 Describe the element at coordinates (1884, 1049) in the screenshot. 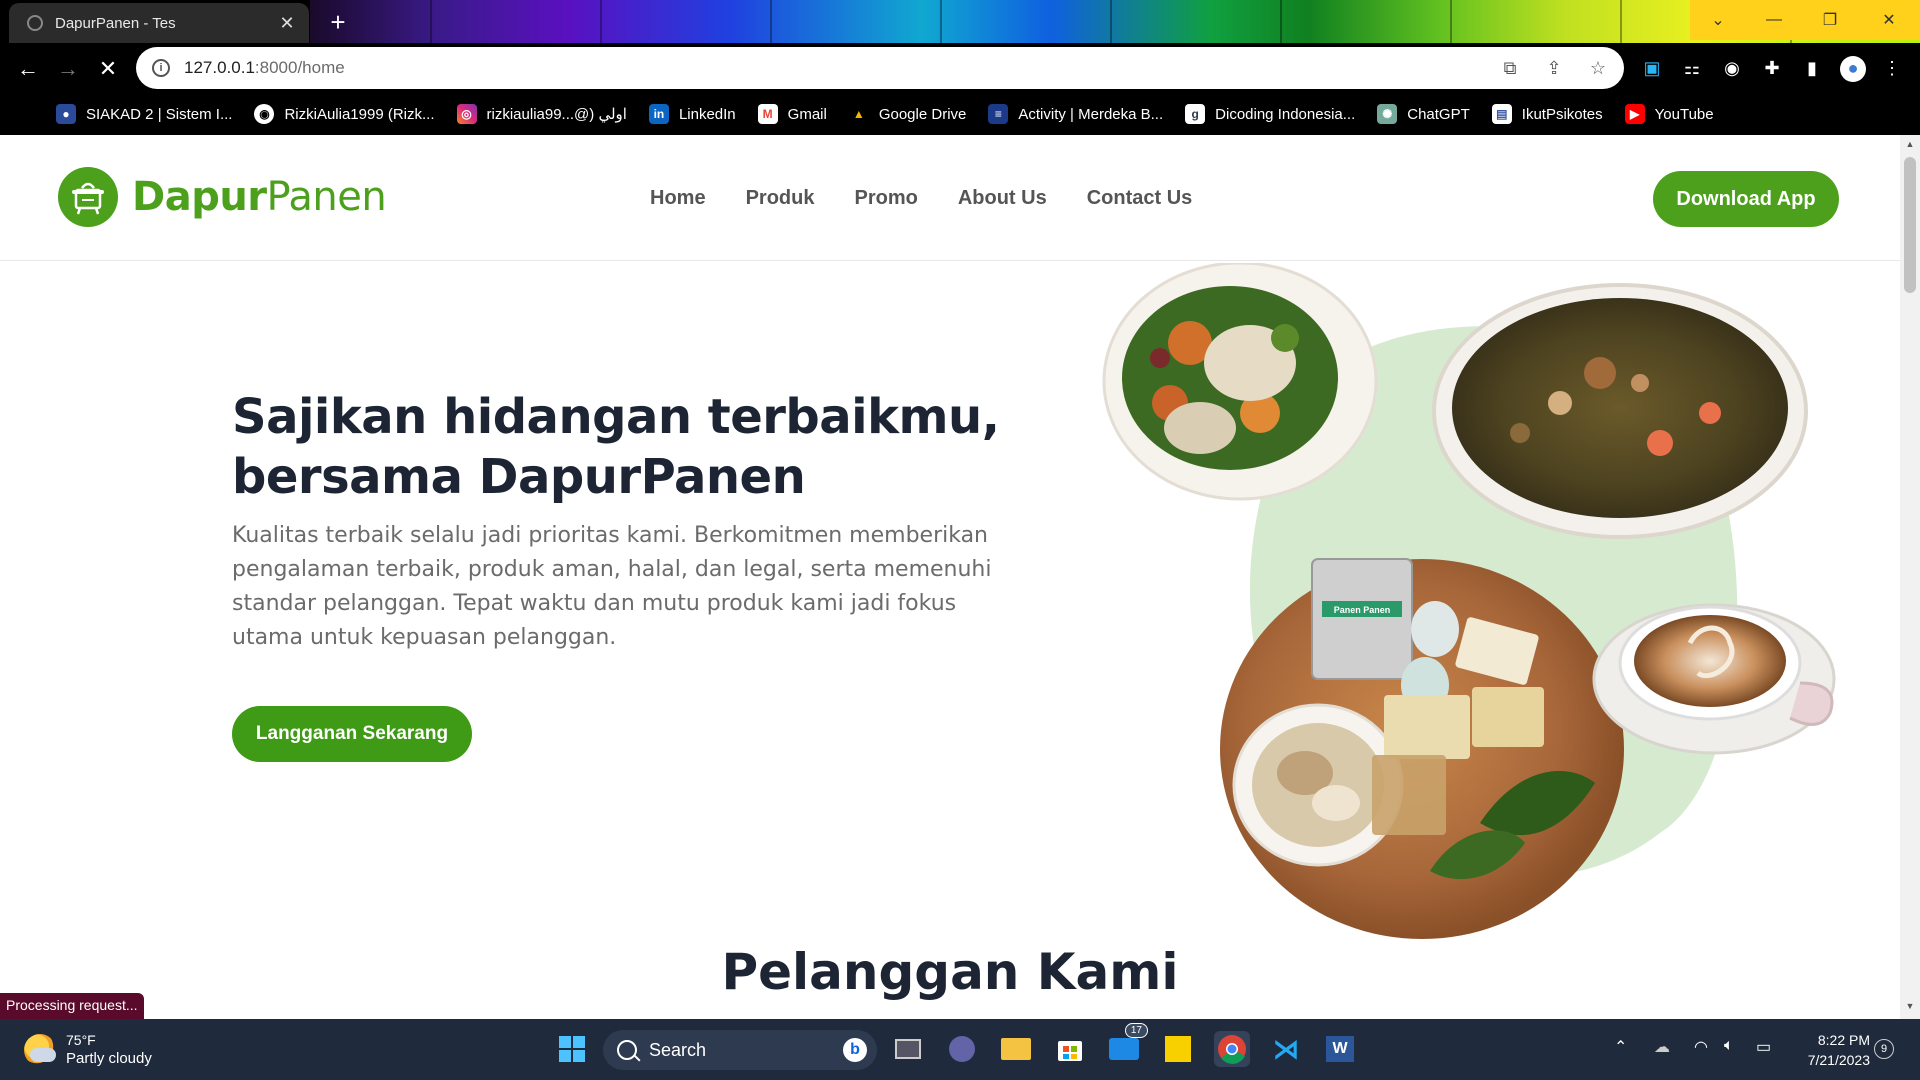

I see `notification-count: 9` at that location.